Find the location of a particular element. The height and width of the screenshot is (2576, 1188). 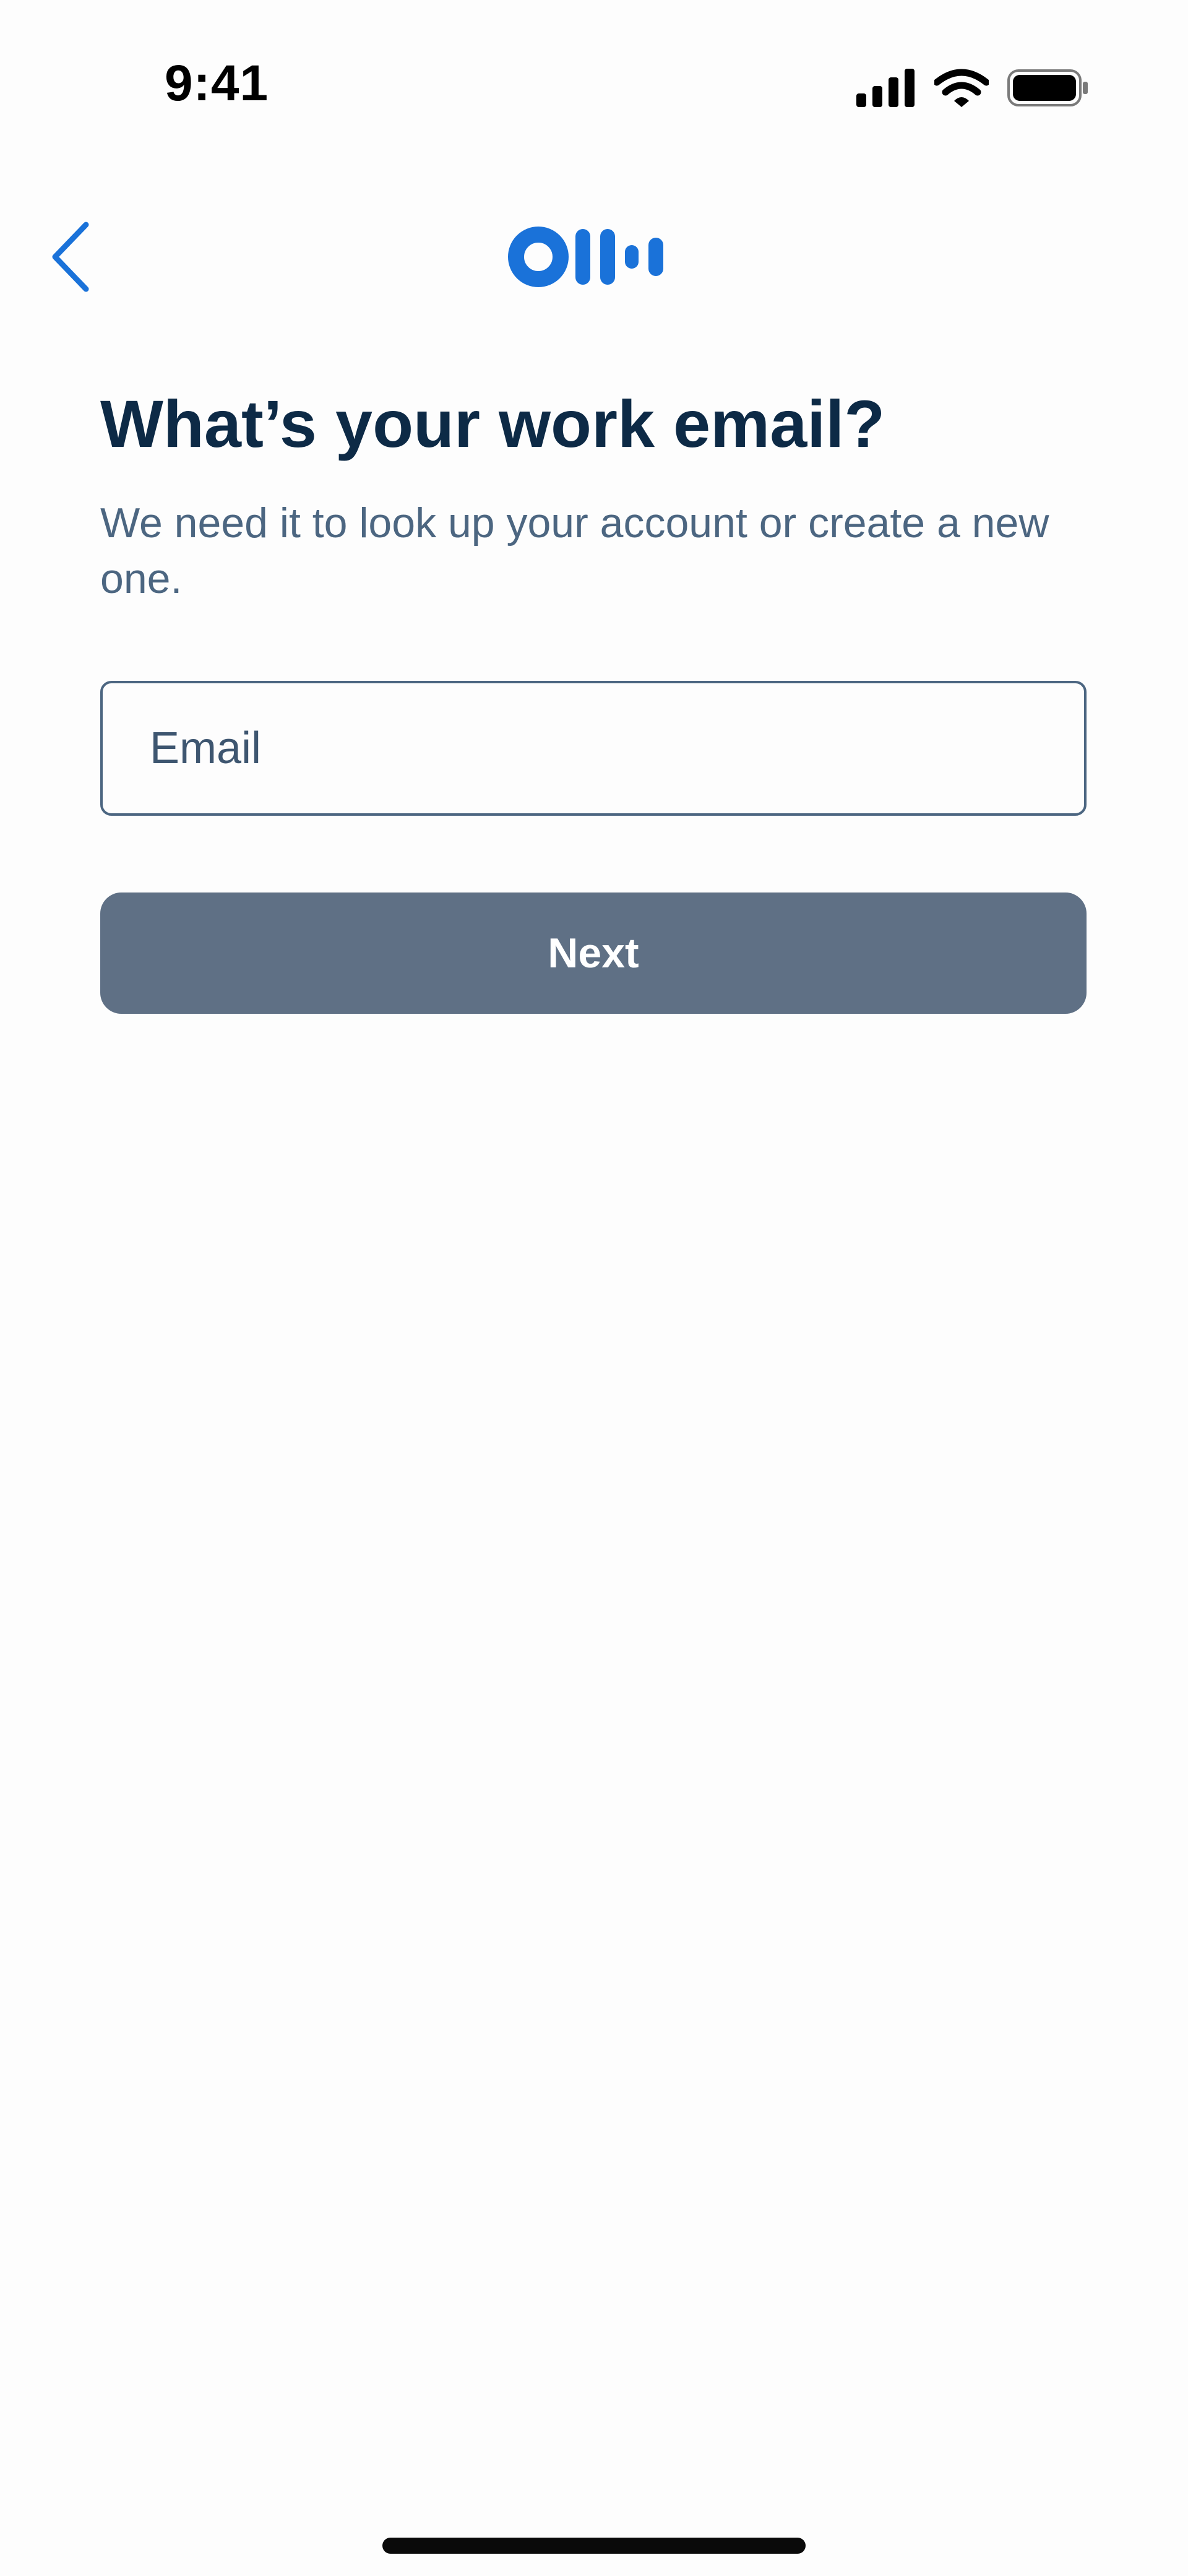

next-button: Next is located at coordinates (593, 953).